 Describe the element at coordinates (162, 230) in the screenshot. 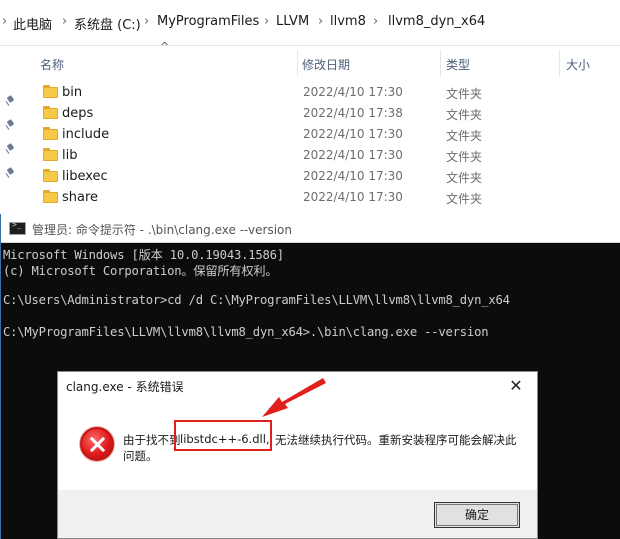

I see `console-title: 管理员: 命令提示符 - .\bin\clang.exe --version` at that location.